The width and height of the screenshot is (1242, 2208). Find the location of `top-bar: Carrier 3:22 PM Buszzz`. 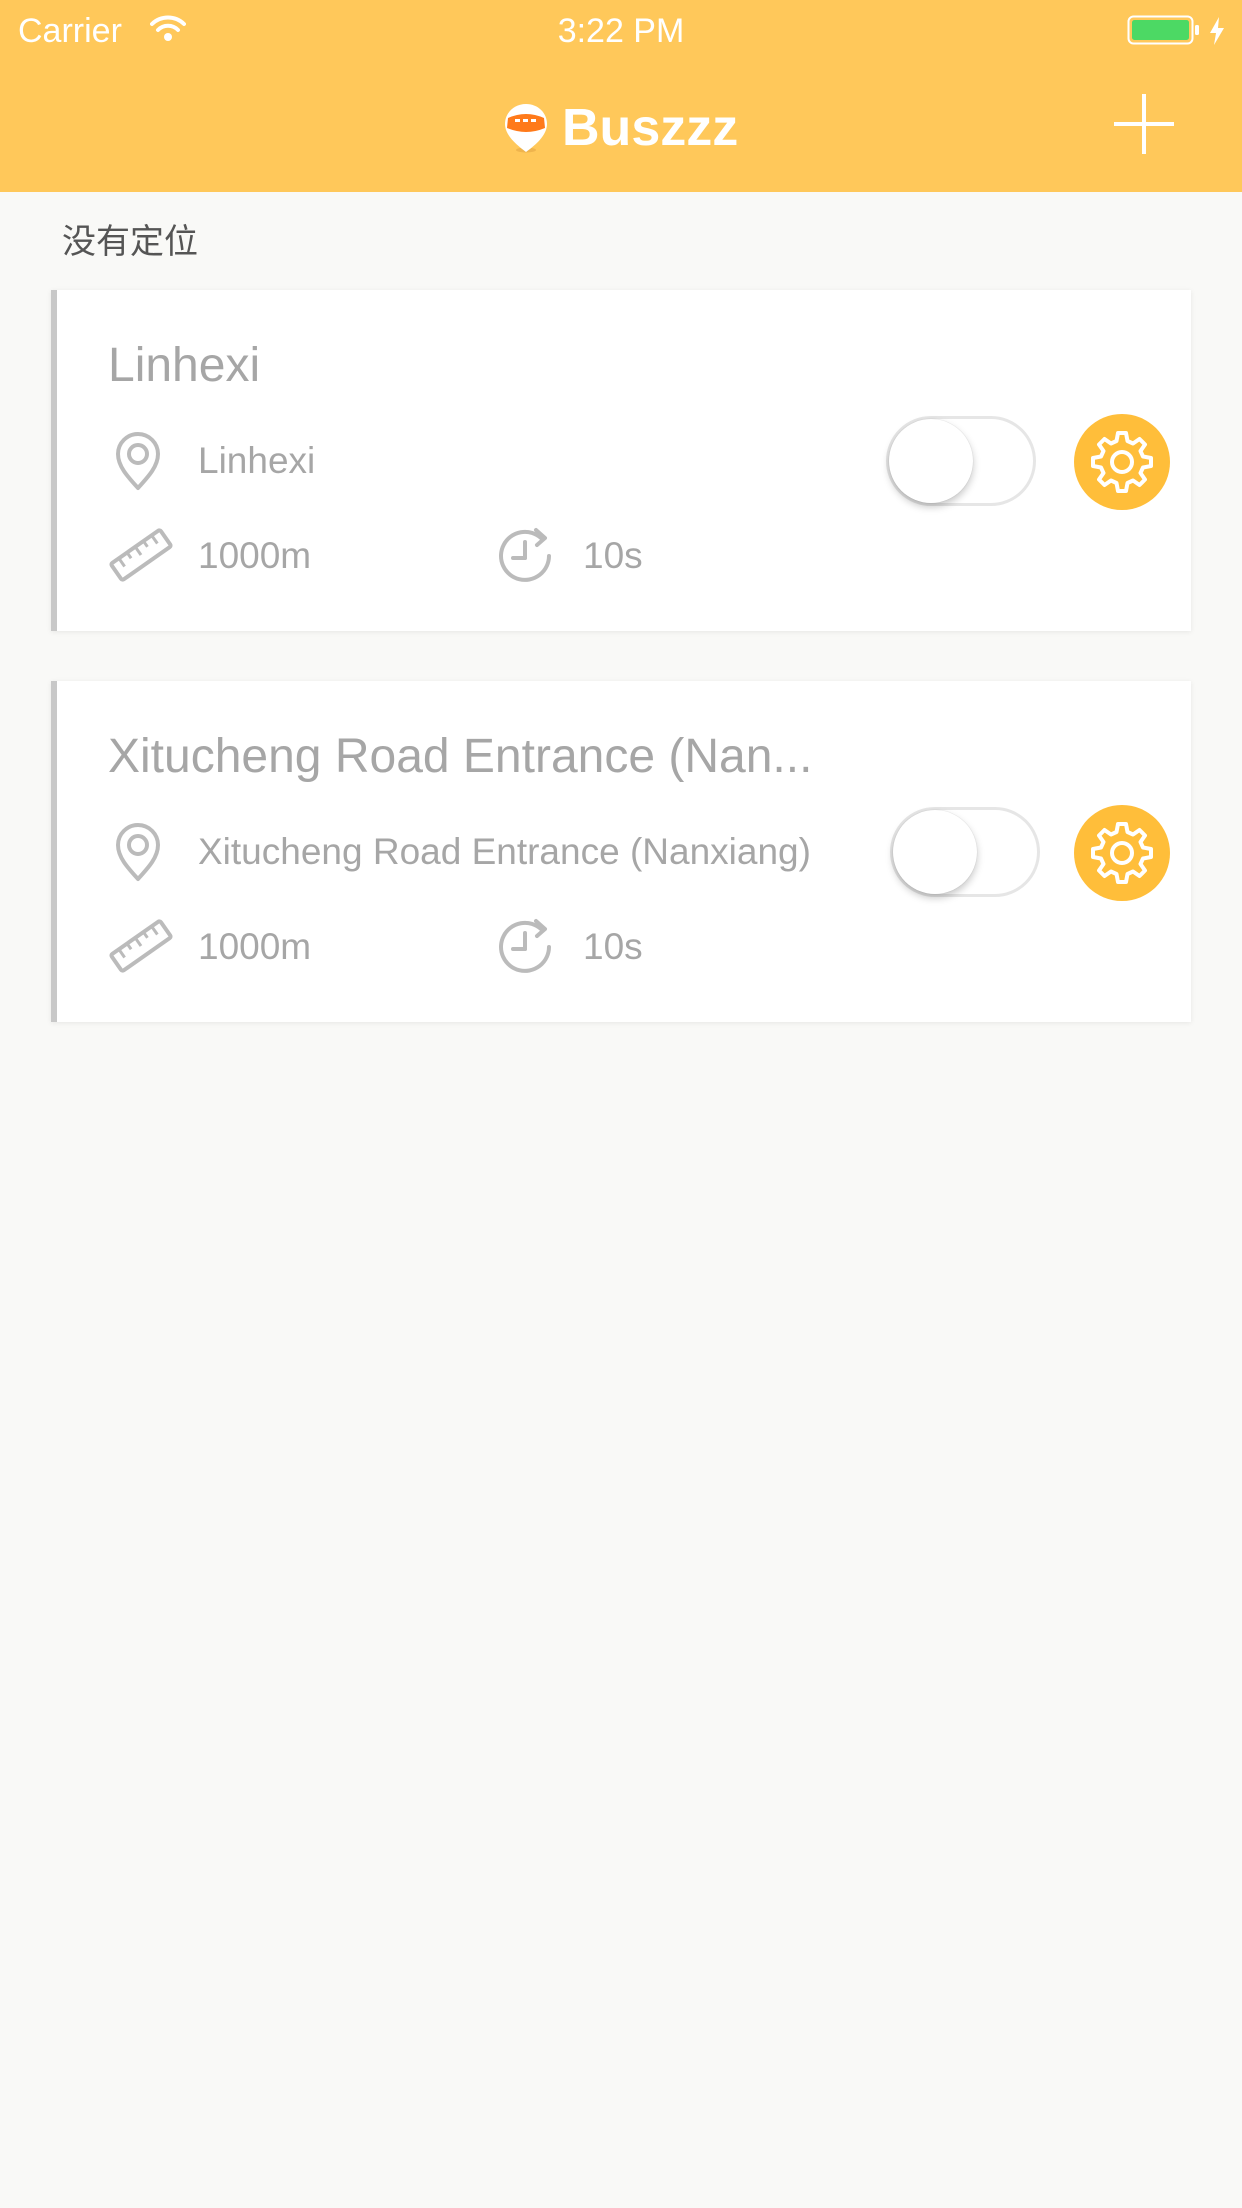

top-bar: Carrier 3:22 PM Buszzz is located at coordinates (621, 96).